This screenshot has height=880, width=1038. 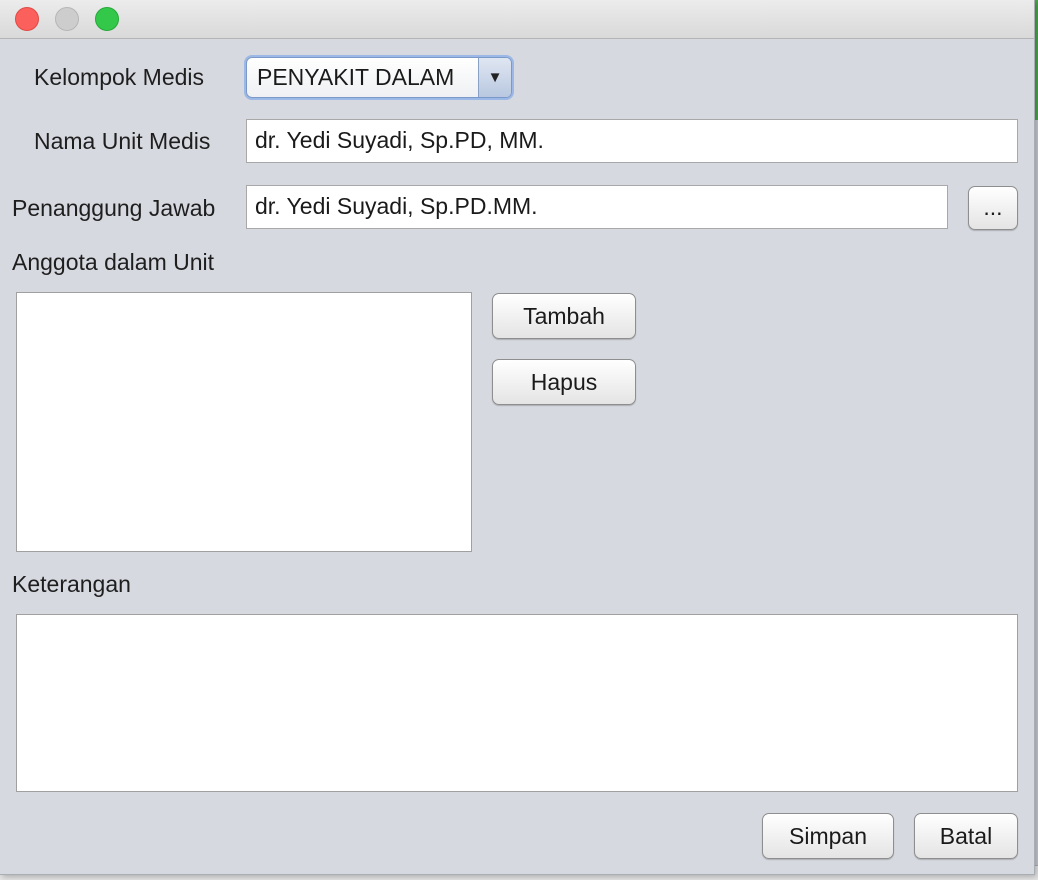 I want to click on keterangan-label: Keterangan, so click(x=71, y=584).